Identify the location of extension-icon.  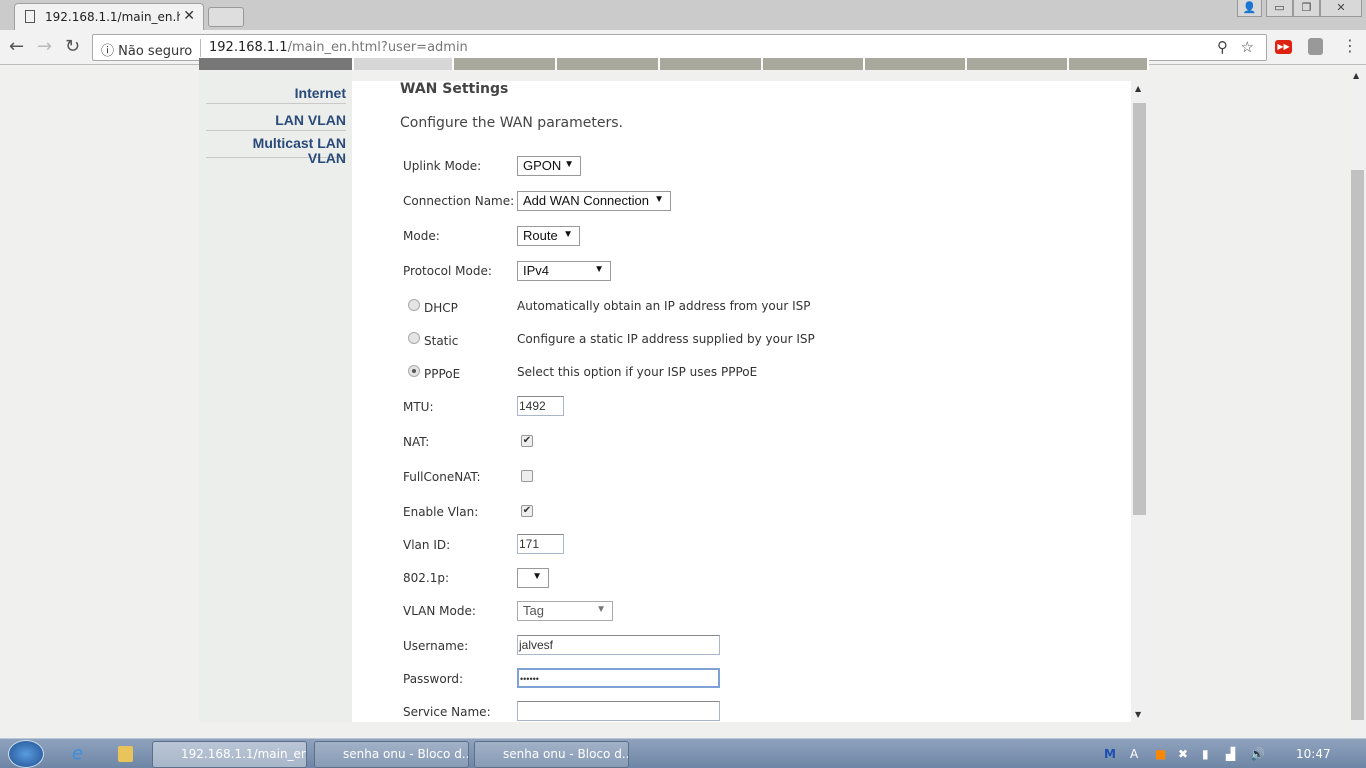
(1315, 46).